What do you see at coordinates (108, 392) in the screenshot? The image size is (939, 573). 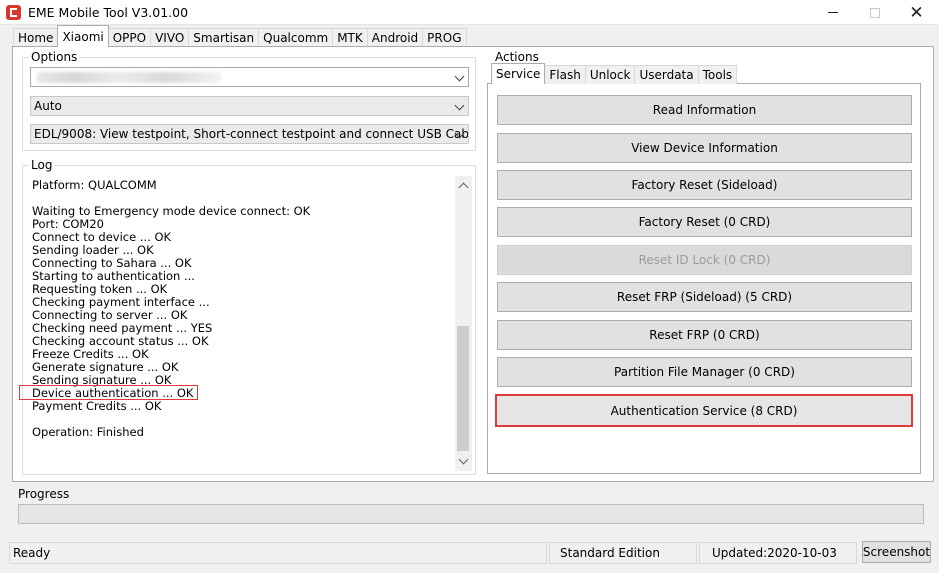 I see `log-highlight-box` at bounding box center [108, 392].